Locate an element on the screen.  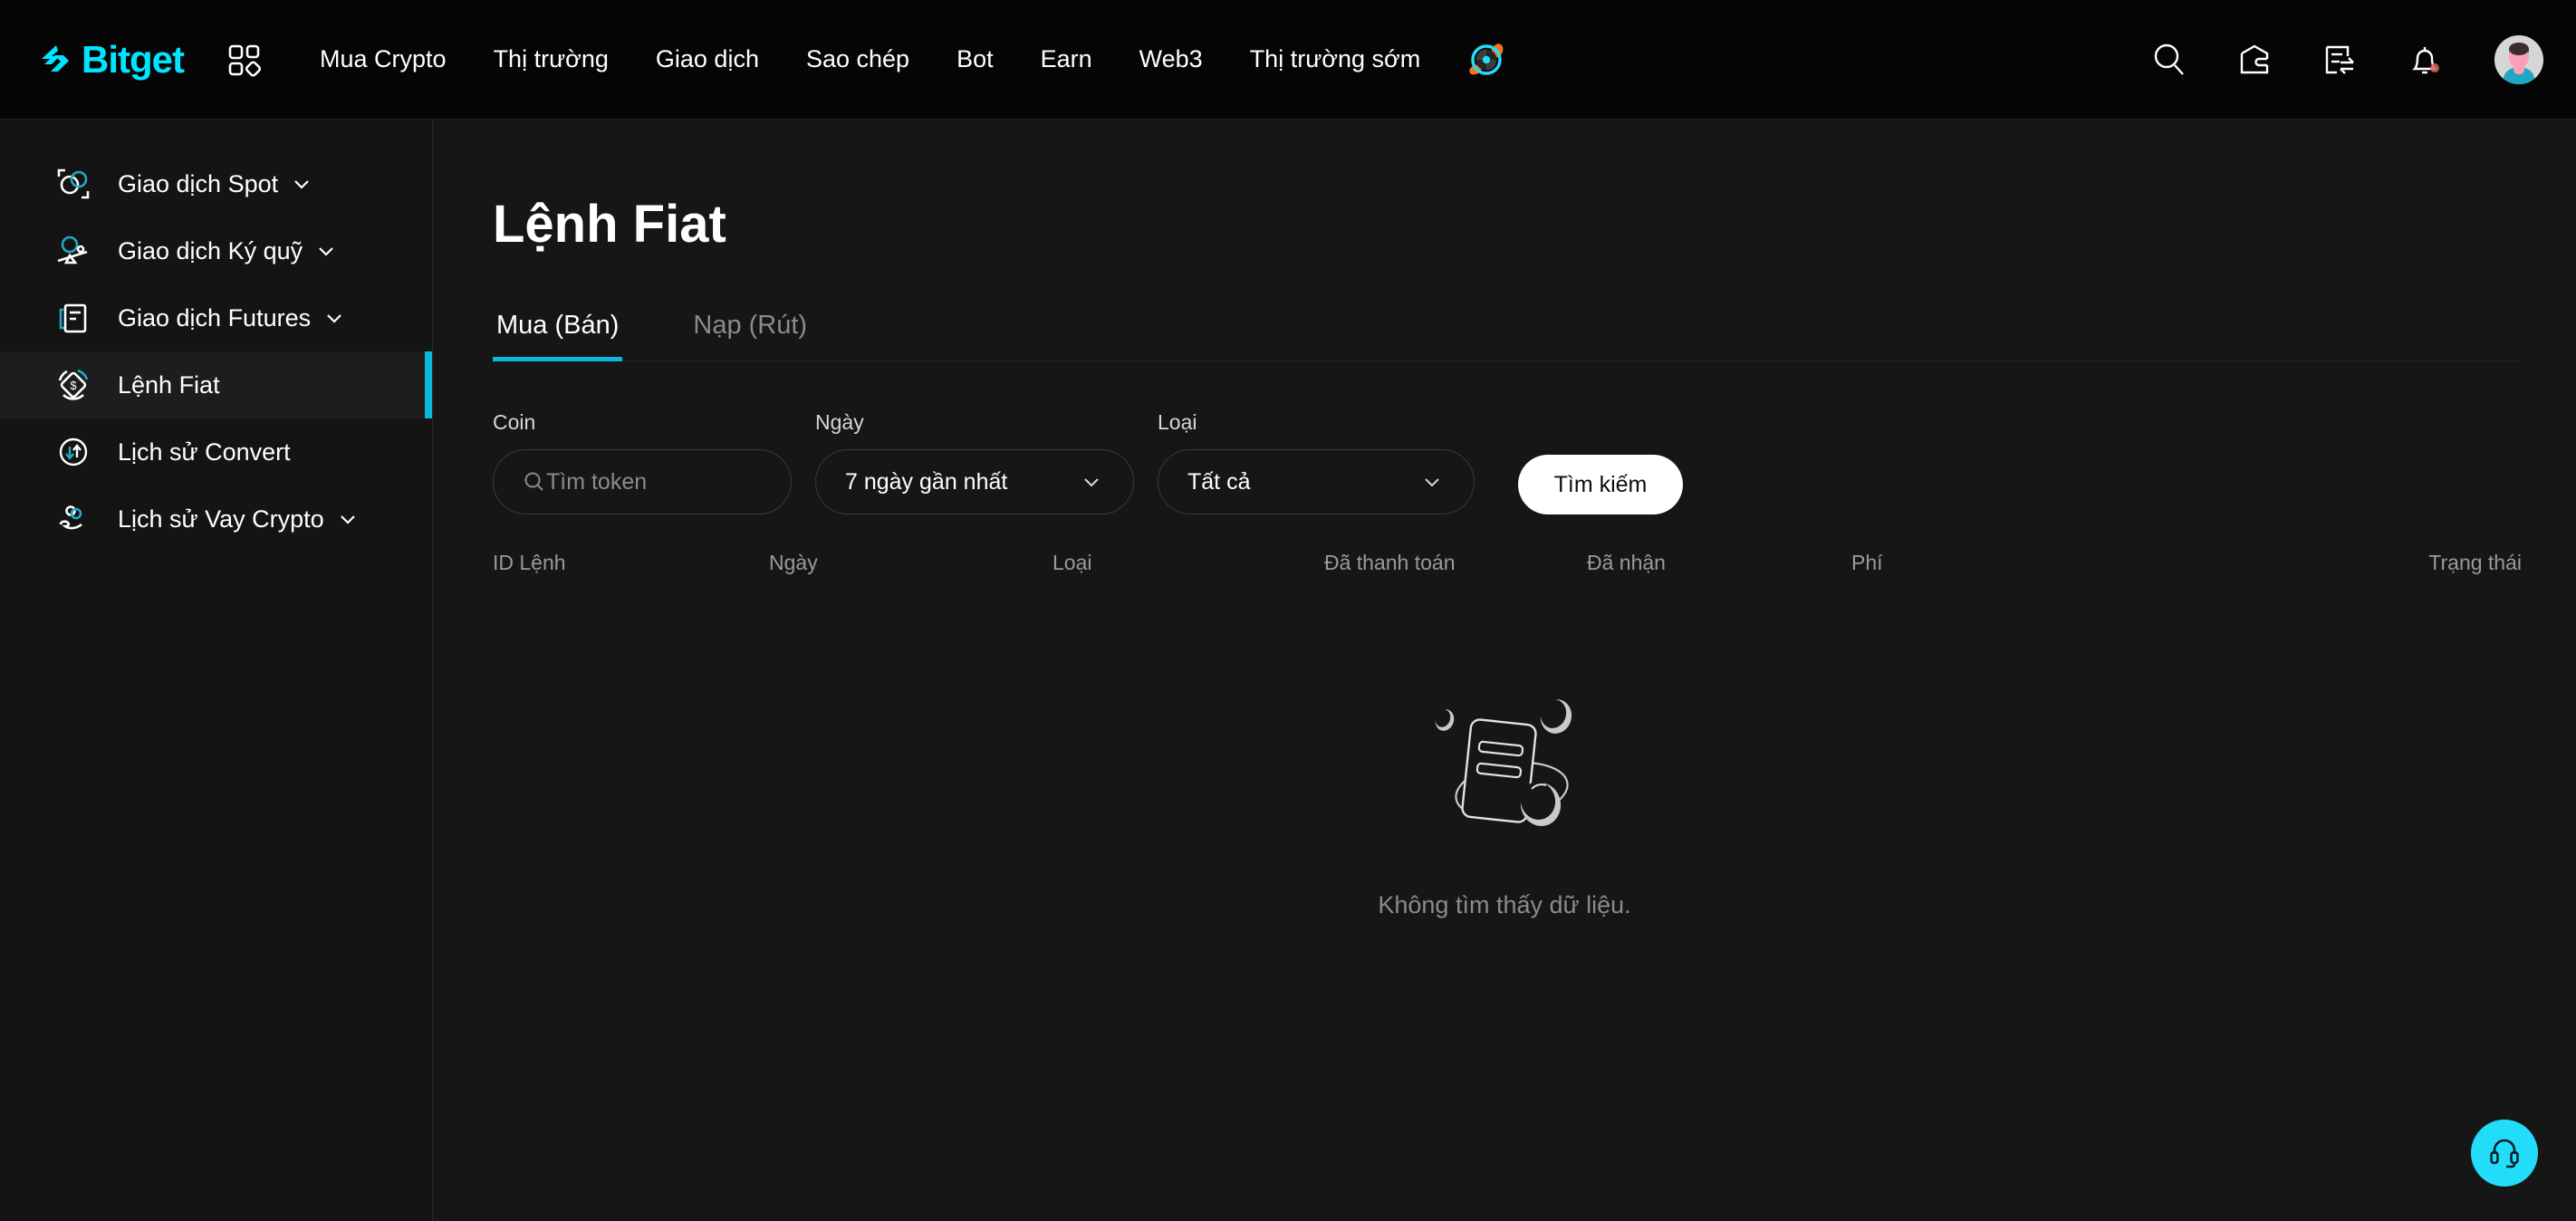
grid-apps-icon is located at coordinates (244, 60).